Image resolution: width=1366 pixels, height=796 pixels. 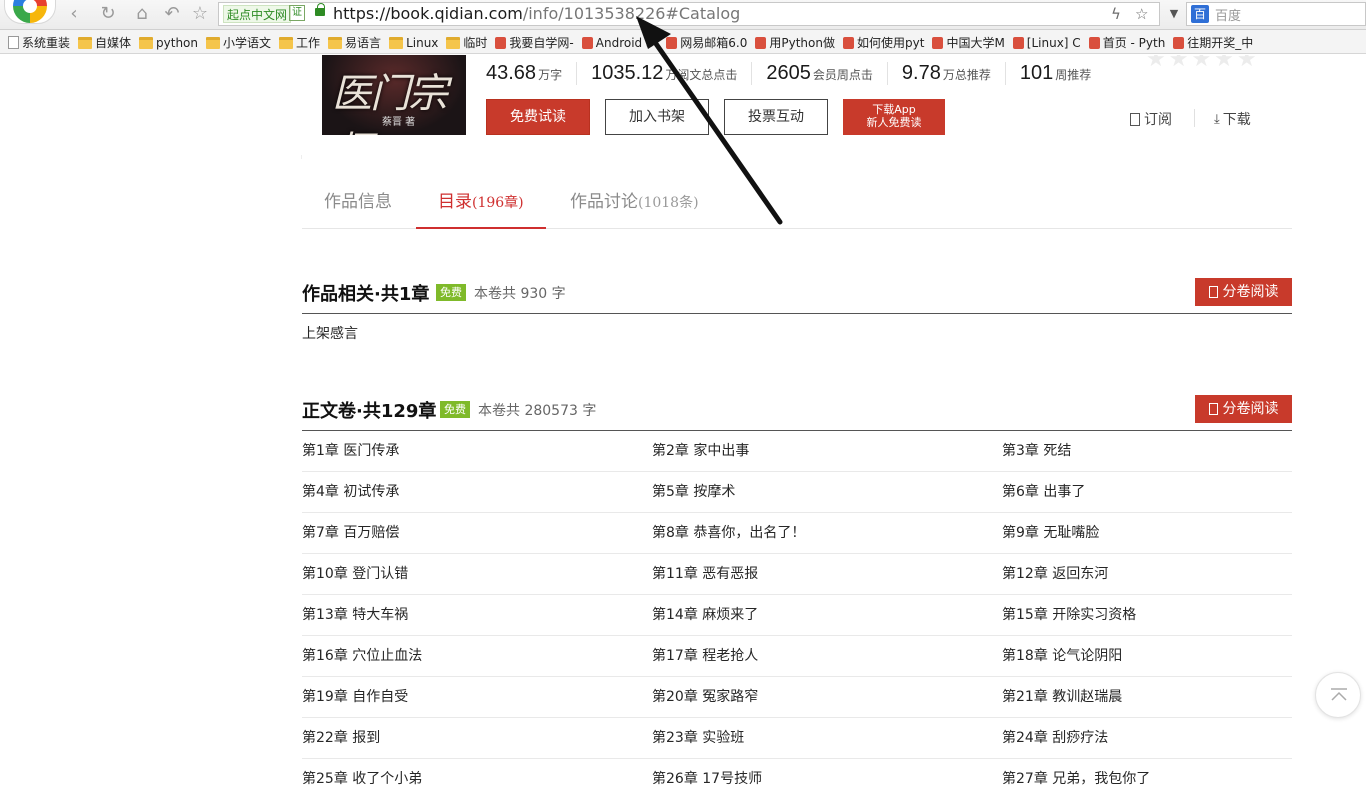 What do you see at coordinates (1172, 574) in the screenshot?
I see `chapter-link: 第12章 返回东河` at bounding box center [1172, 574].